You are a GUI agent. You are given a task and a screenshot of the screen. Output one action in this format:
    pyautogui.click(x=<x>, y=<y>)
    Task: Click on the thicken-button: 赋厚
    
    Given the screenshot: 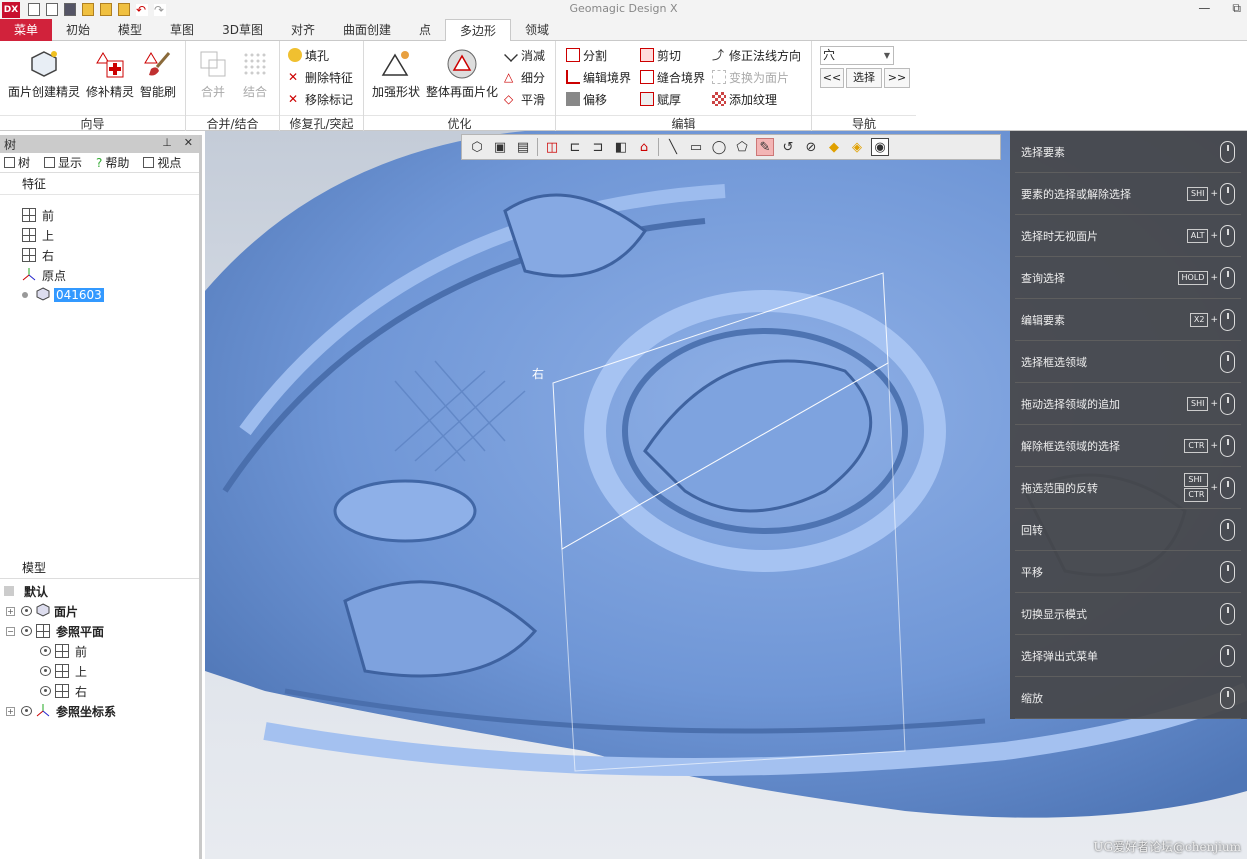 What is the action you would take?
    pyautogui.click(x=660, y=99)
    